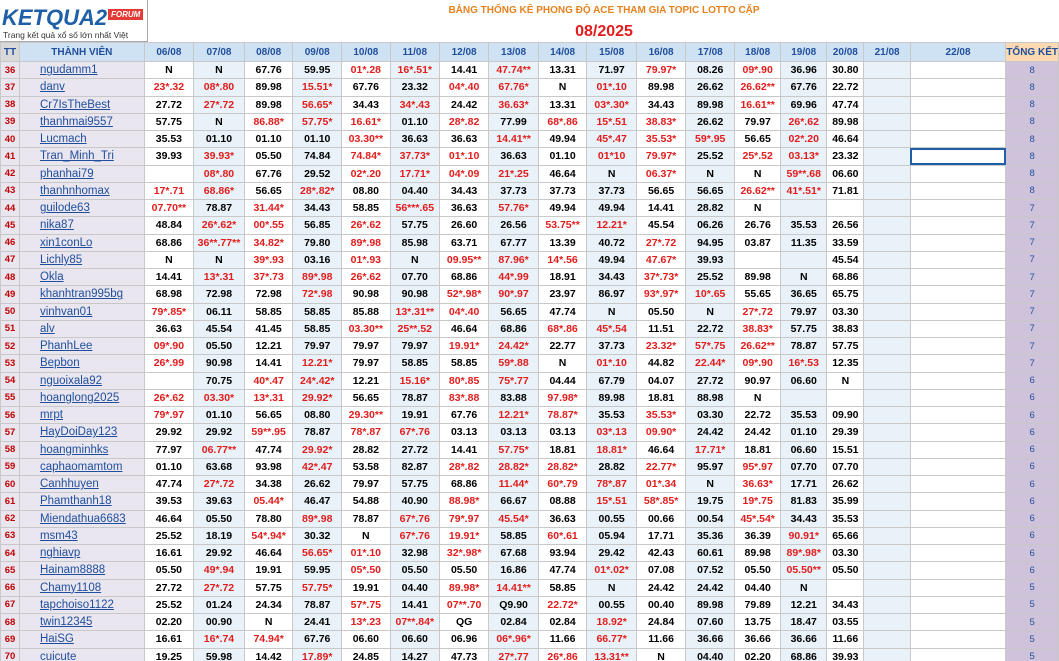 This screenshot has width=1059, height=661. Describe the element at coordinates (845, 536) in the screenshot. I see `score-cell: 65.66` at that location.